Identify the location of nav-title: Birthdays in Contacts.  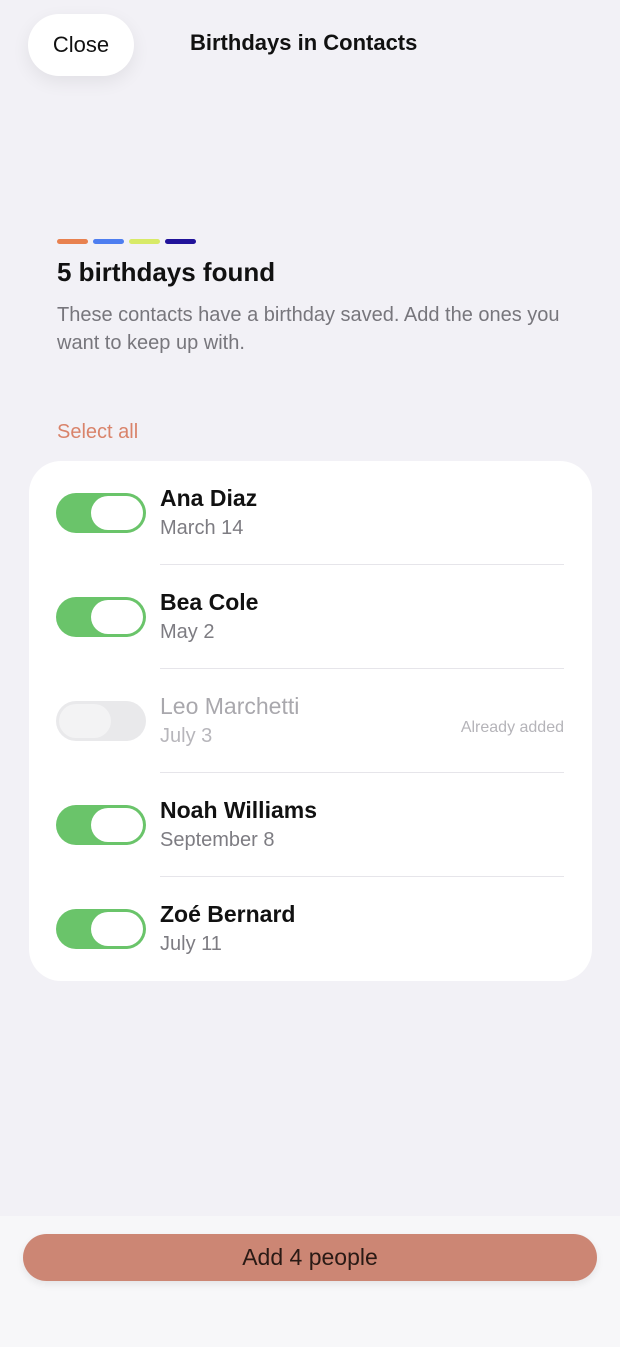
(304, 42).